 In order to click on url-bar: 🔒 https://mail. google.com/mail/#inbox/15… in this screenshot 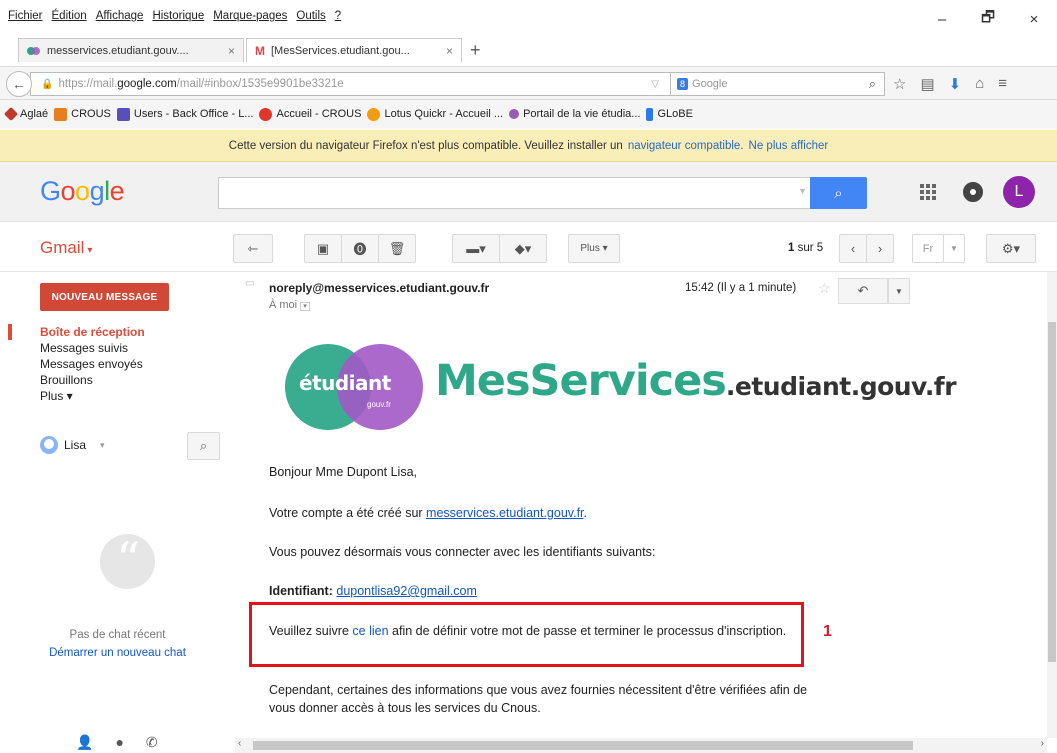, I will do `click(360, 84)`.